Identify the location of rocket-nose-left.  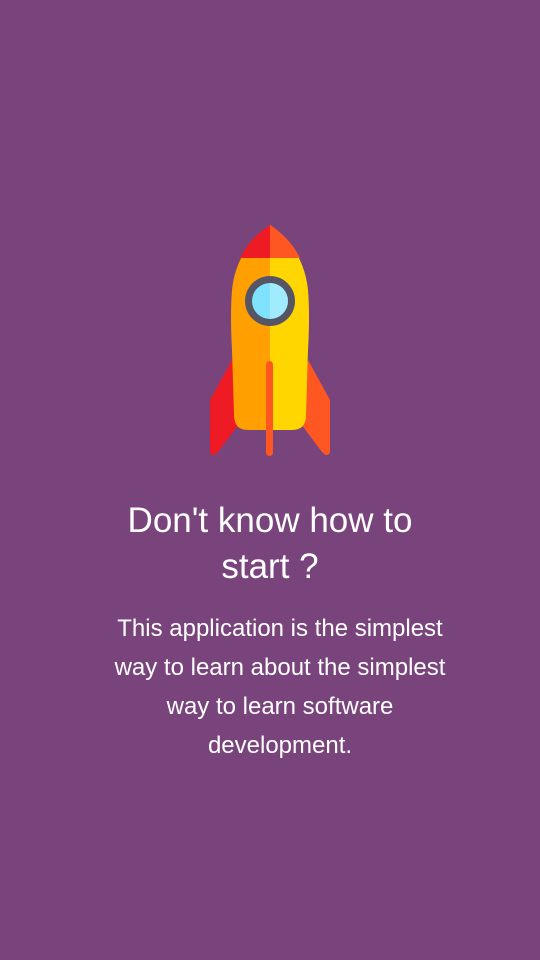
(255, 241).